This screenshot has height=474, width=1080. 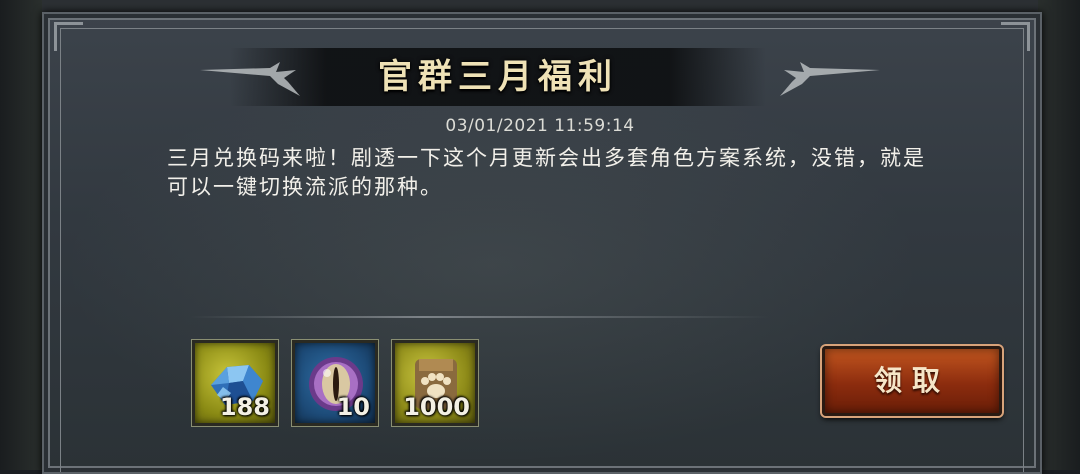 What do you see at coordinates (830, 79) in the screenshot?
I see `title-ornament-right-icon` at bounding box center [830, 79].